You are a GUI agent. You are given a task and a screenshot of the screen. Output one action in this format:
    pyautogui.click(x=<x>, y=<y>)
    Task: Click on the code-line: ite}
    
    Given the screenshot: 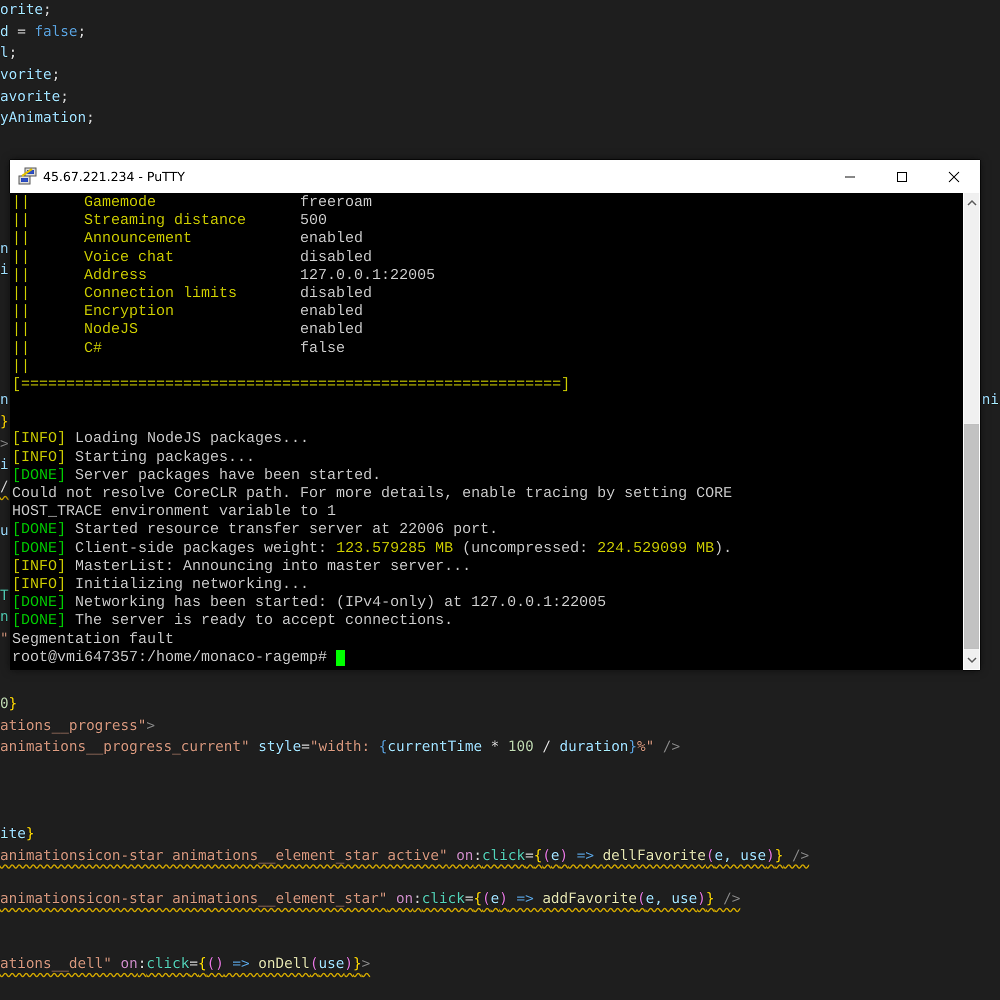 What is the action you would take?
    pyautogui.click(x=17, y=834)
    